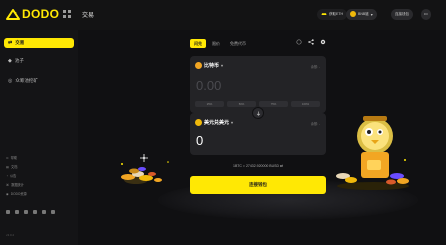 This screenshot has width=446, height=245. What do you see at coordinates (8, 184) in the screenshot?
I see `stats-icon: ⌘` at bounding box center [8, 184].